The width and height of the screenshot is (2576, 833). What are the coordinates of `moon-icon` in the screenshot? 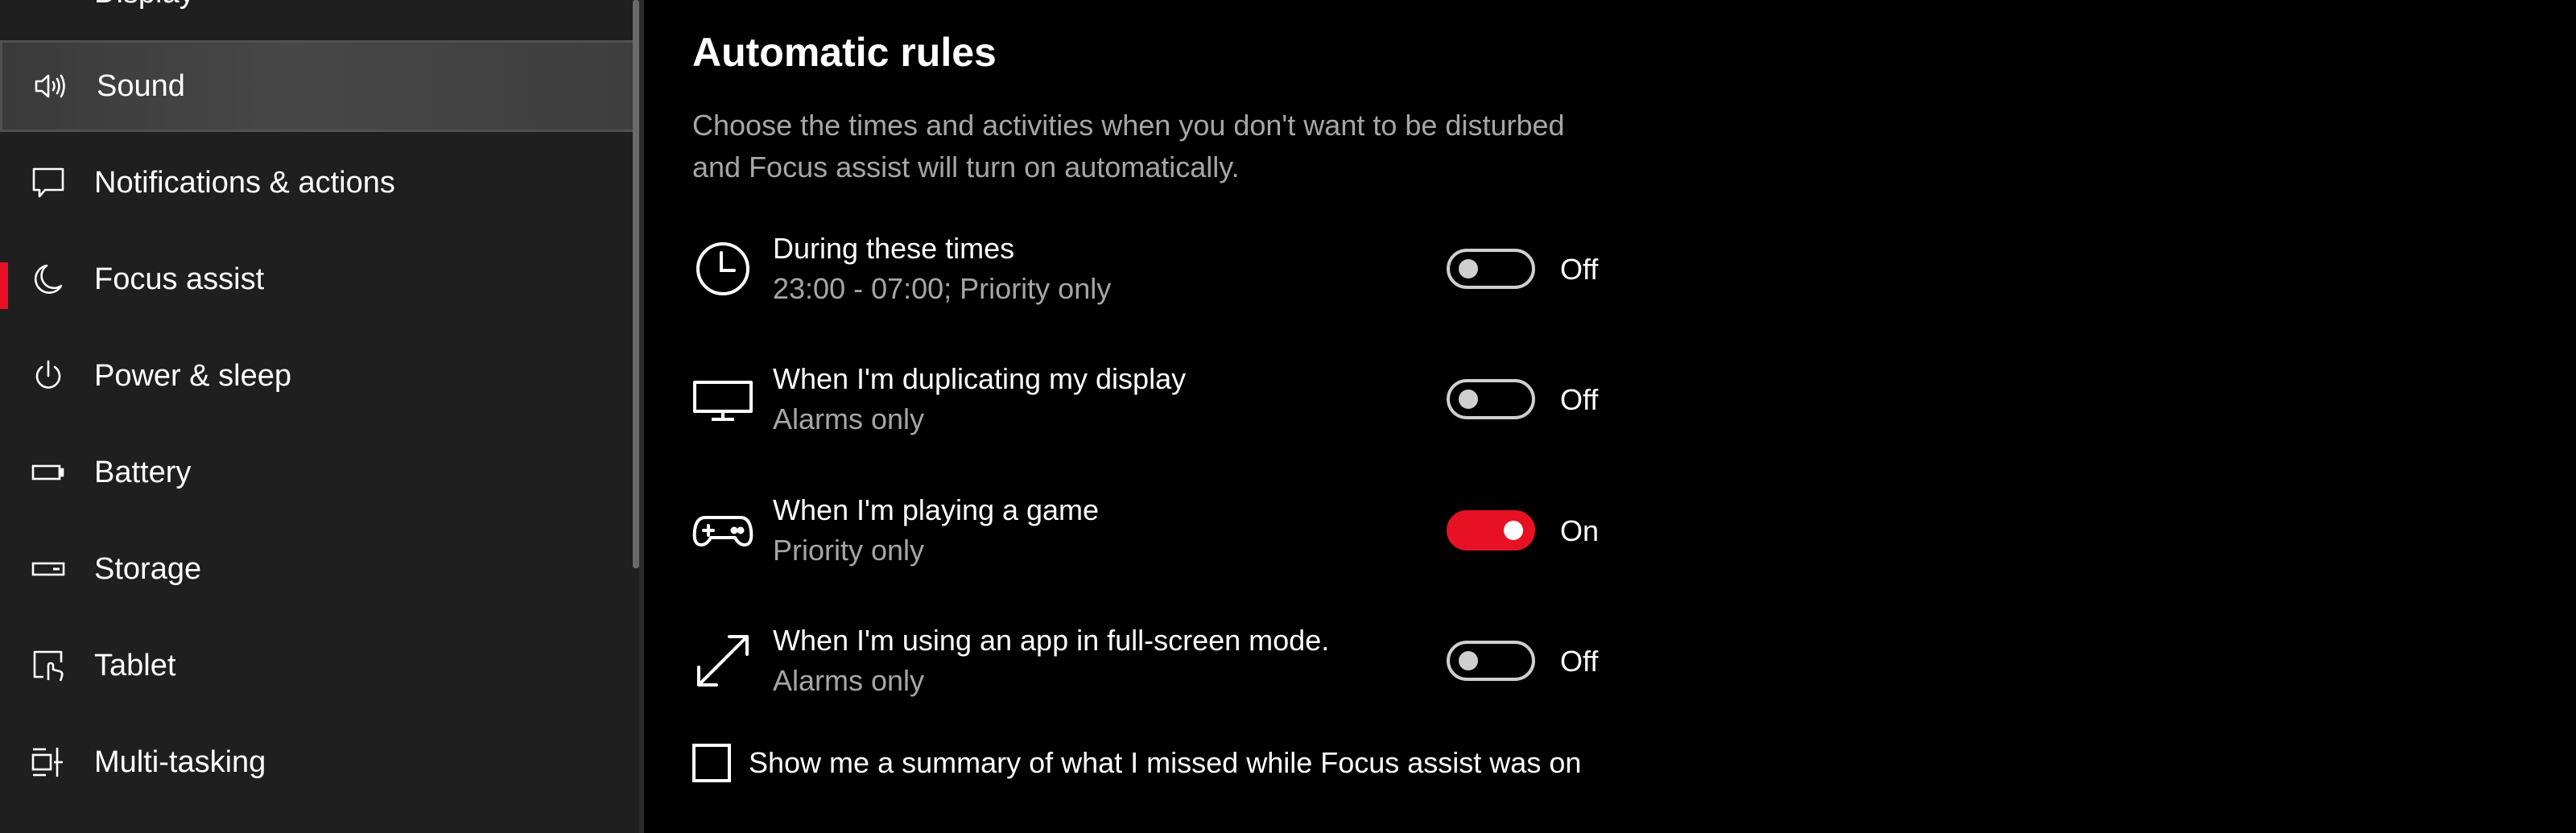 It's located at (48, 279).